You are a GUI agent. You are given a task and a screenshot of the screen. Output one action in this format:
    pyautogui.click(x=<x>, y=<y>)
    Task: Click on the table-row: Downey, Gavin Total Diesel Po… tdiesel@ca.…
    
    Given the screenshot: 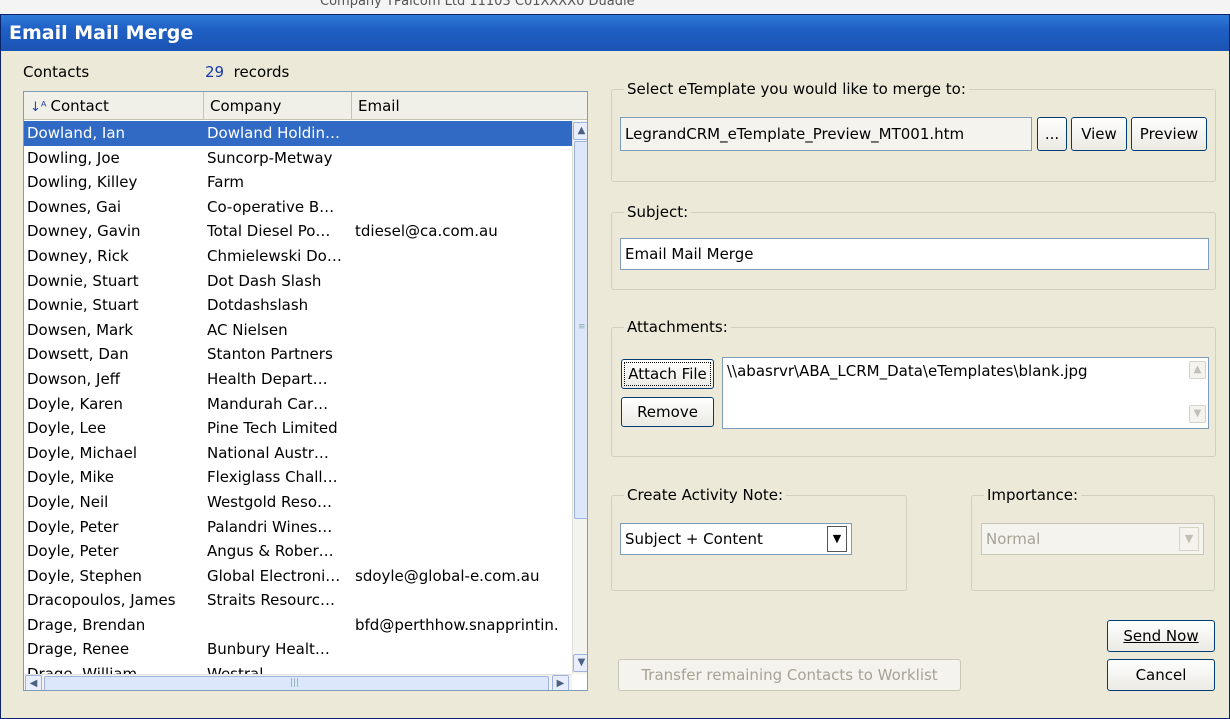 What is the action you would take?
    pyautogui.click(x=298, y=231)
    